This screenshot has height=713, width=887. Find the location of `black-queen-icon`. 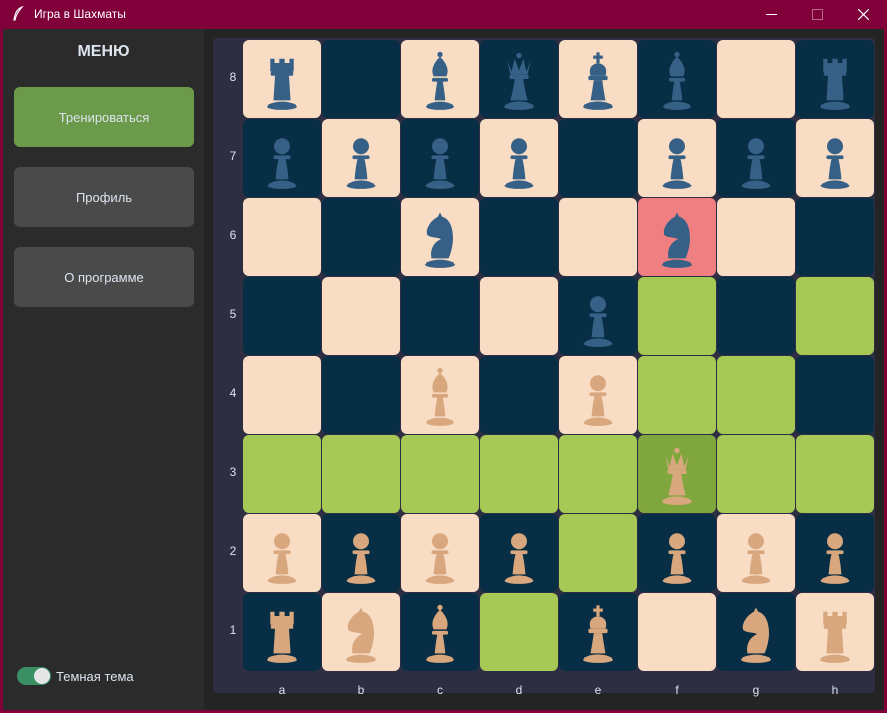

black-queen-icon is located at coordinates (519, 81).